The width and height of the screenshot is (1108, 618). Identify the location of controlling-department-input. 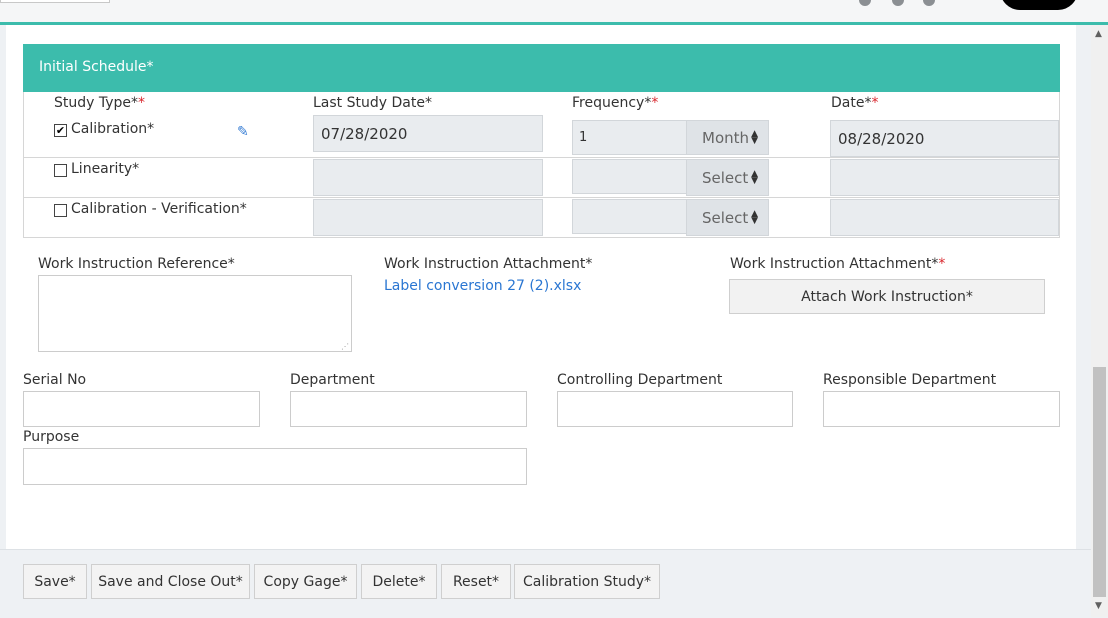
(675, 409).